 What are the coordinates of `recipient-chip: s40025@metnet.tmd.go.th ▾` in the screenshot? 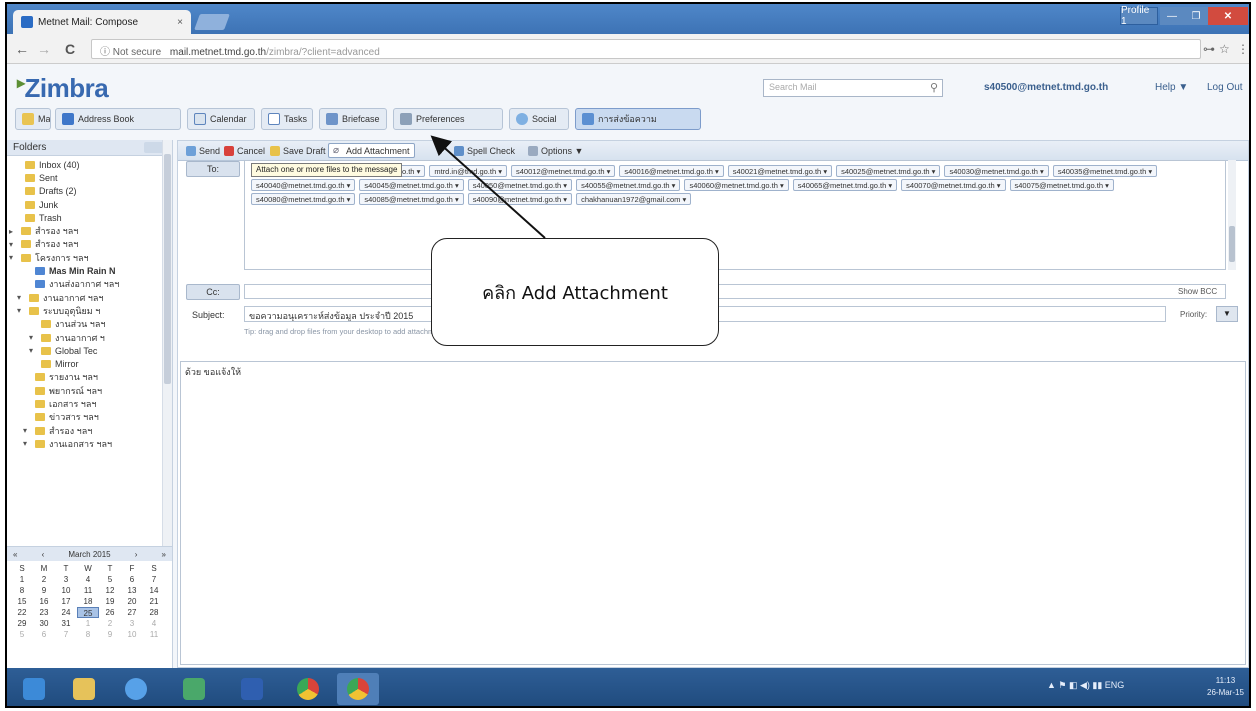 It's located at (888, 171).